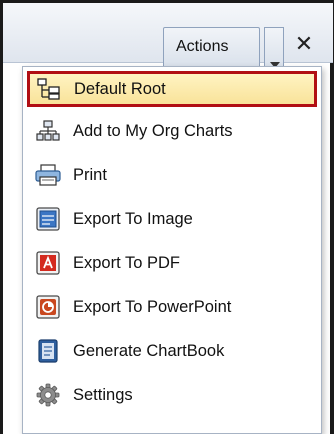 The width and height of the screenshot is (334, 434). Describe the element at coordinates (49, 89) in the screenshot. I see `org-tree-icon` at that location.